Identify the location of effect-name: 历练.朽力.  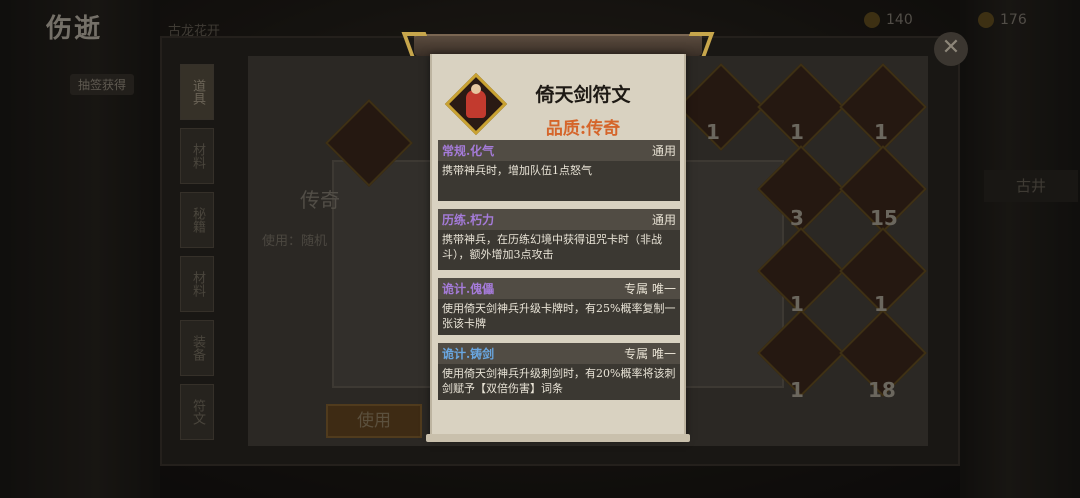
(468, 220).